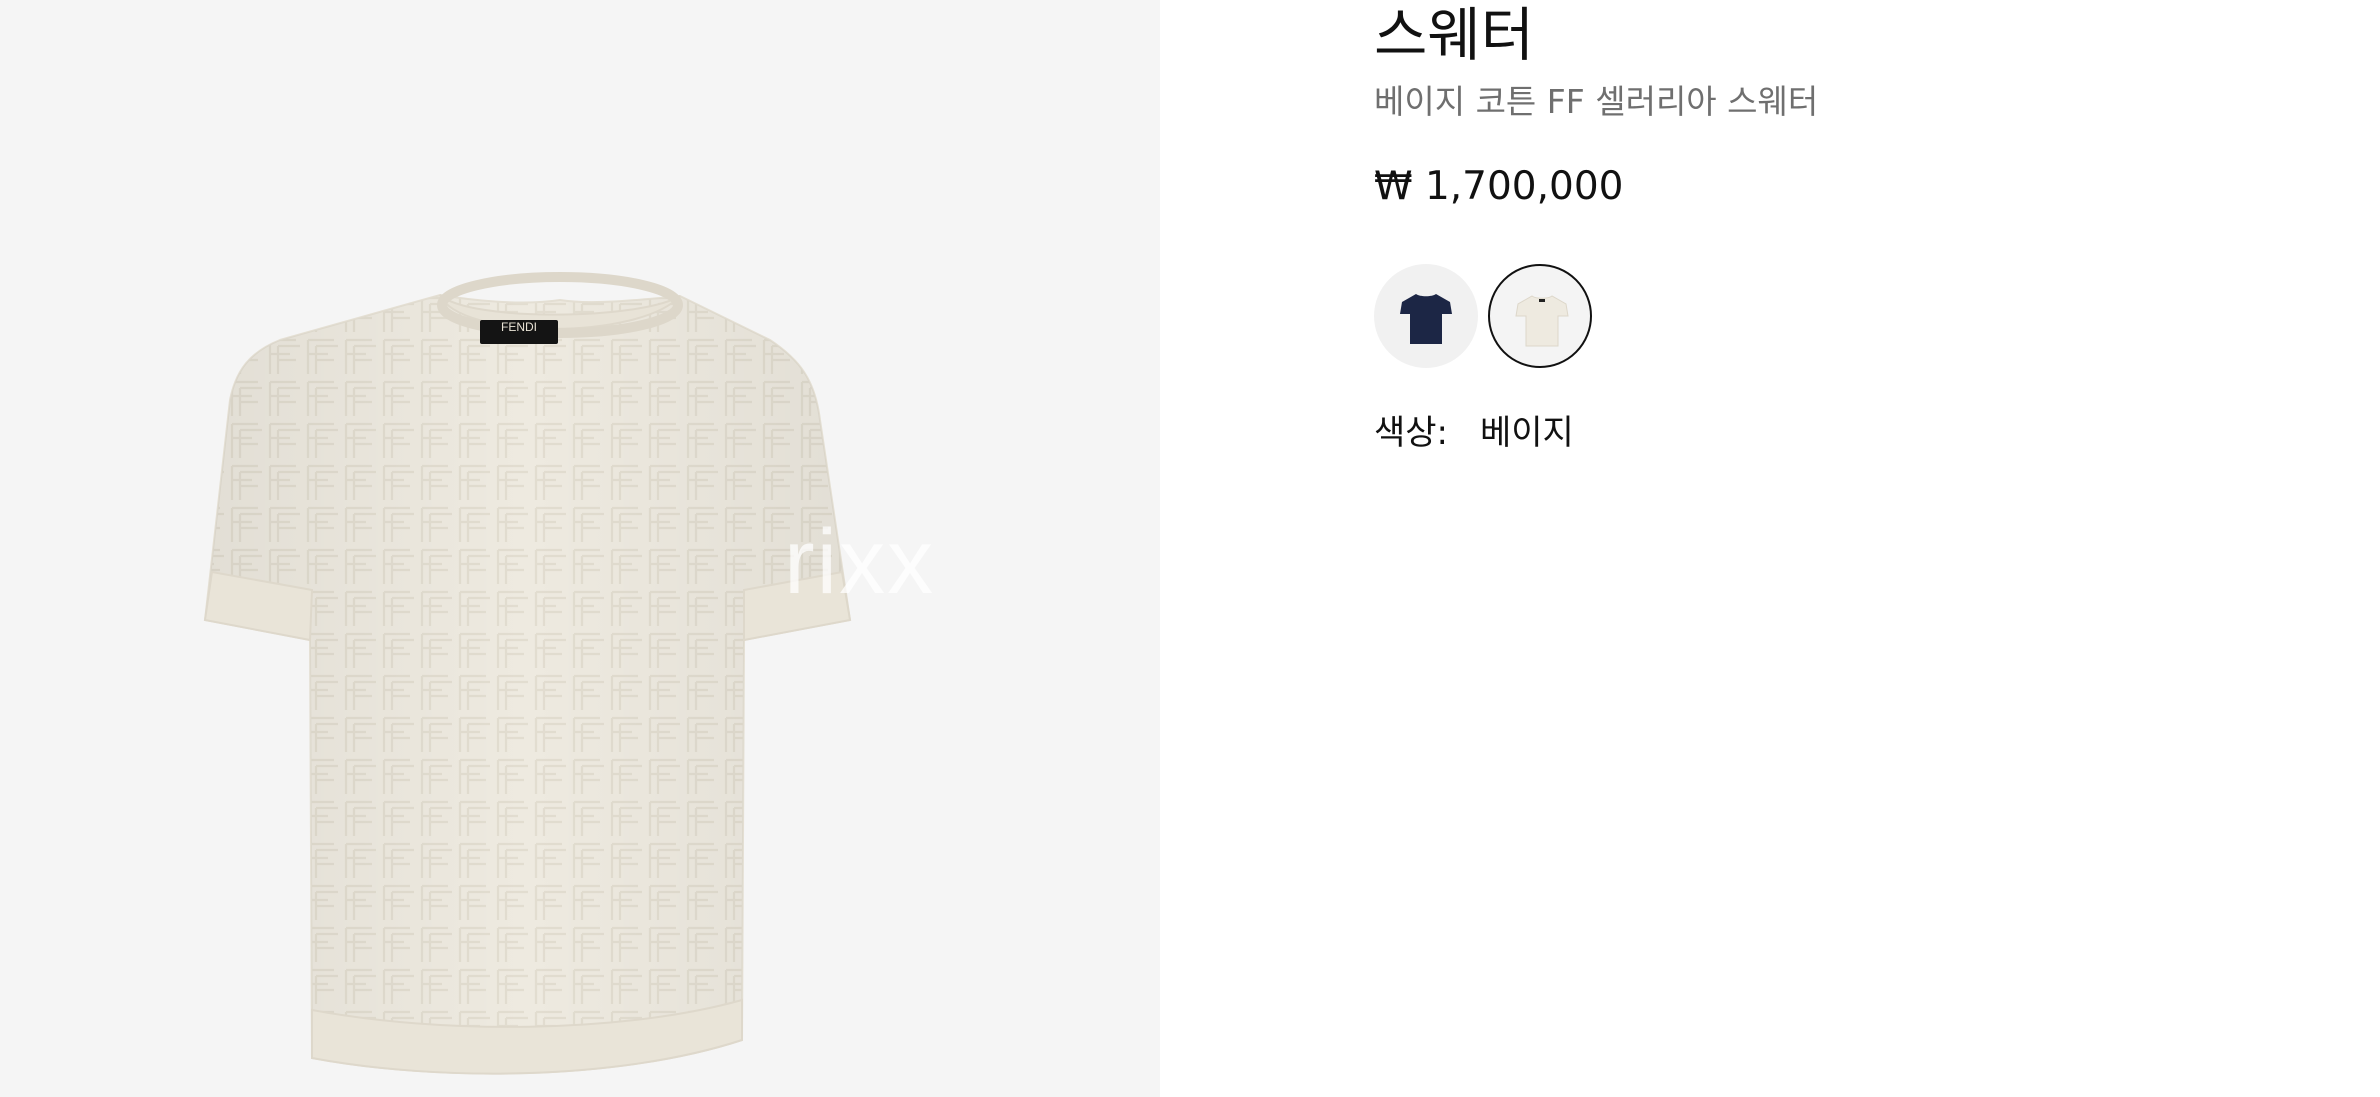  I want to click on watermark: rixx, so click(860, 562).